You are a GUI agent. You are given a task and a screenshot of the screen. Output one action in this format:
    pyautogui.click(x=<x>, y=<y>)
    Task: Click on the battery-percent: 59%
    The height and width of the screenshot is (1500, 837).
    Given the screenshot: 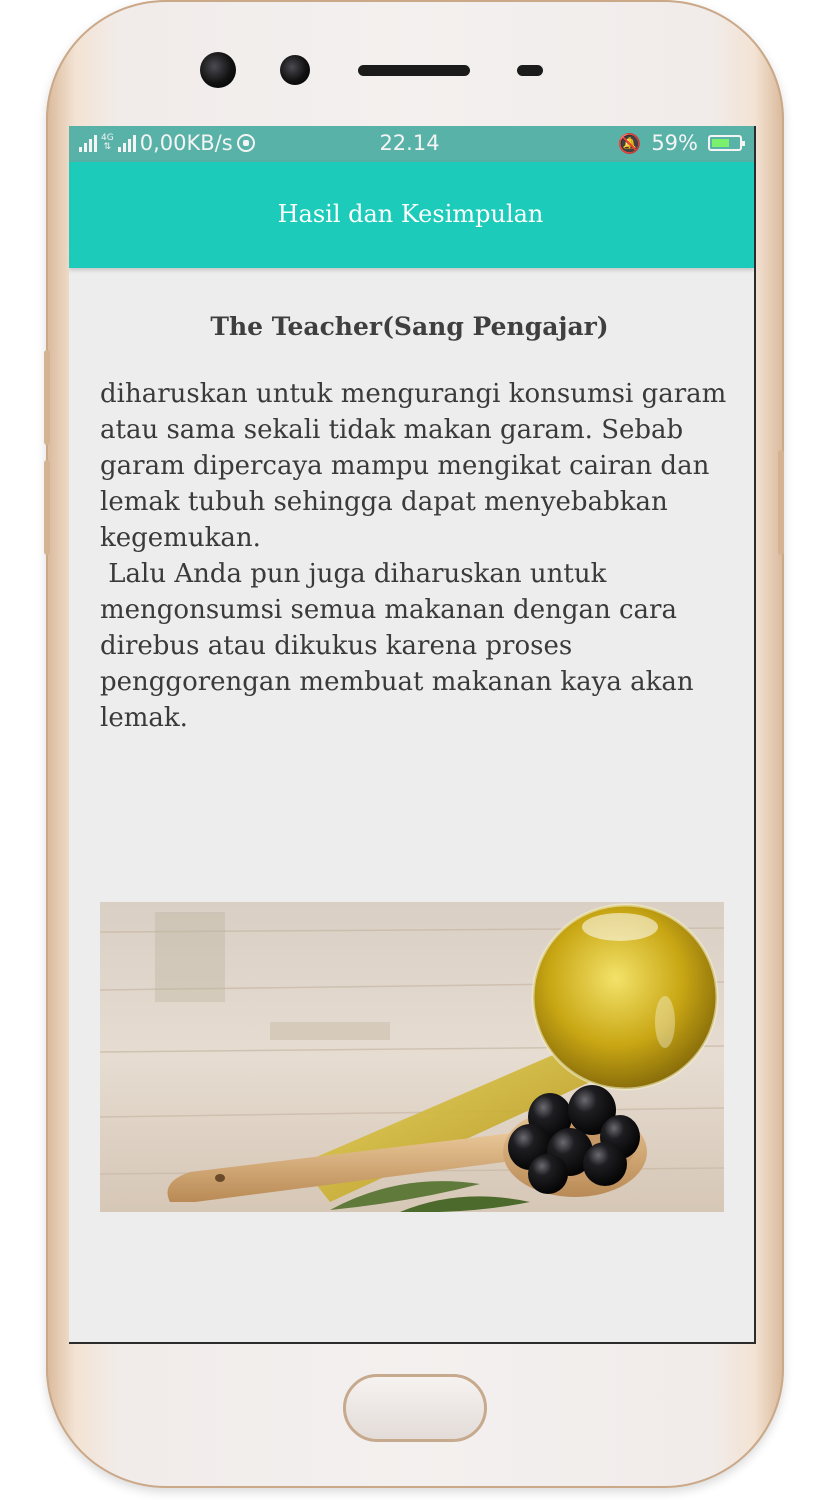 What is the action you would take?
    pyautogui.click(x=674, y=143)
    